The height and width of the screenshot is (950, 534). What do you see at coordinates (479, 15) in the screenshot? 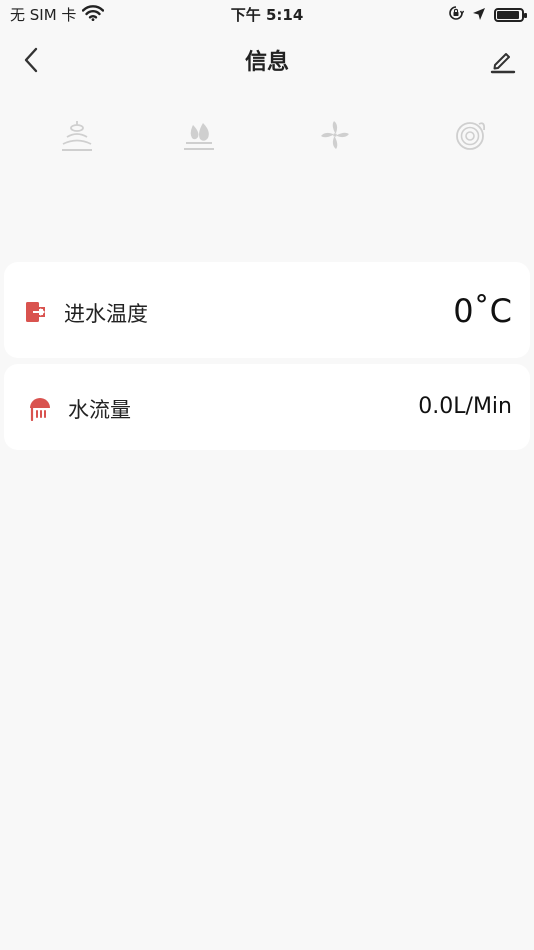
I see `location-icon` at bounding box center [479, 15].